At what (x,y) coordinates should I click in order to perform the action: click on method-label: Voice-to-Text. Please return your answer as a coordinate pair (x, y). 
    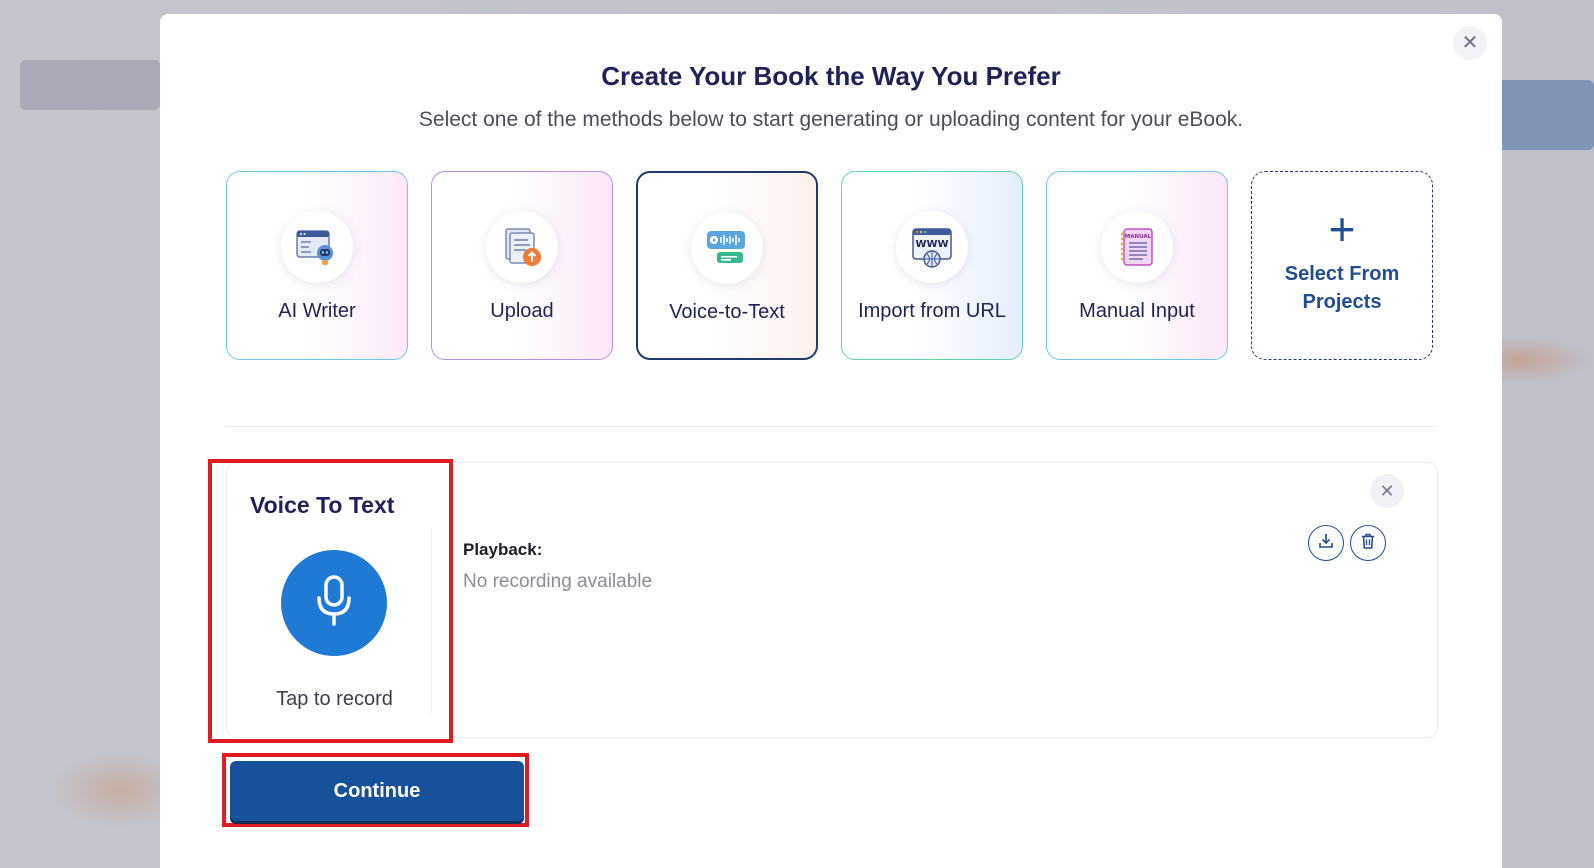
    Looking at the image, I should click on (727, 312).